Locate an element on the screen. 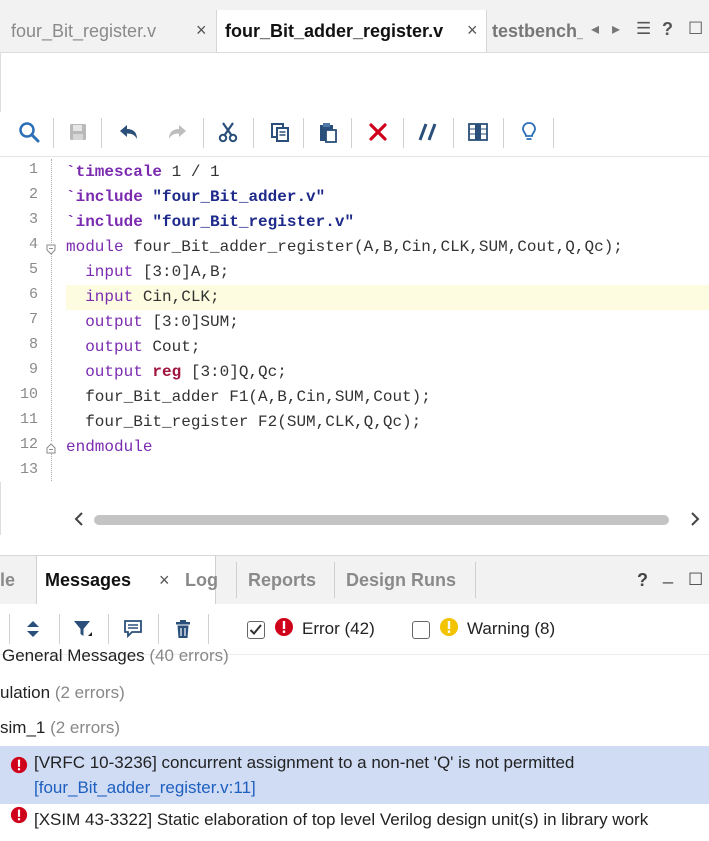 This screenshot has height=841, width=709. line-number: 12 is located at coordinates (28, 444).